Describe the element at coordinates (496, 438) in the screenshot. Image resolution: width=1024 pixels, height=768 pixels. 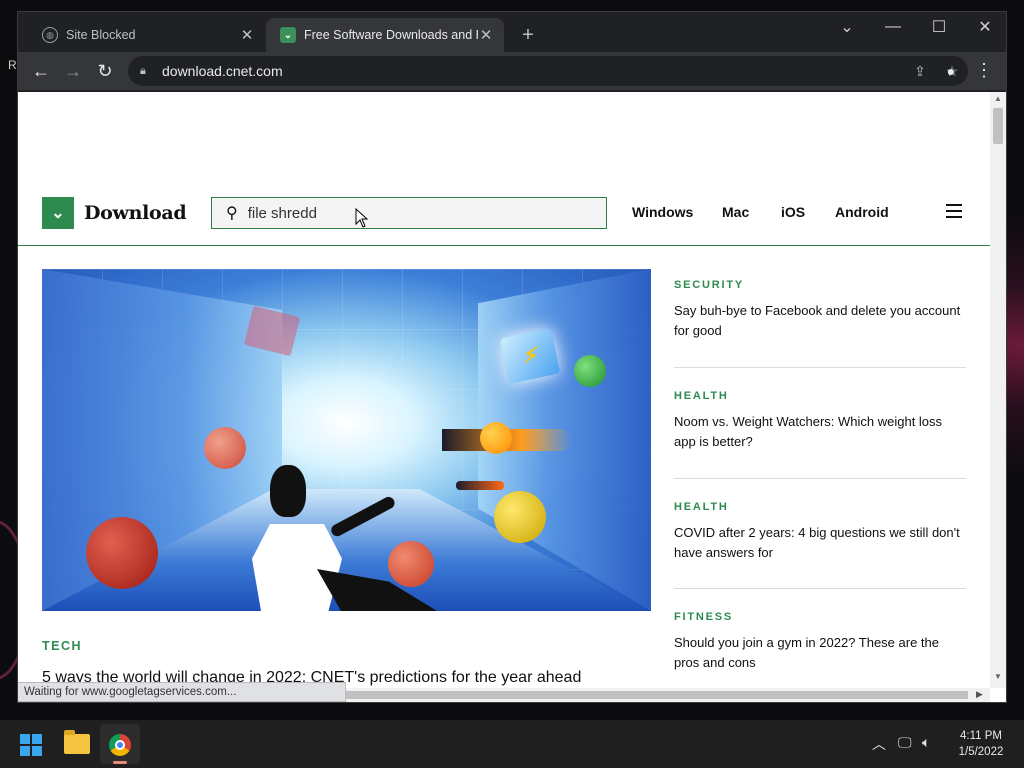
I see `orange-ball` at that location.